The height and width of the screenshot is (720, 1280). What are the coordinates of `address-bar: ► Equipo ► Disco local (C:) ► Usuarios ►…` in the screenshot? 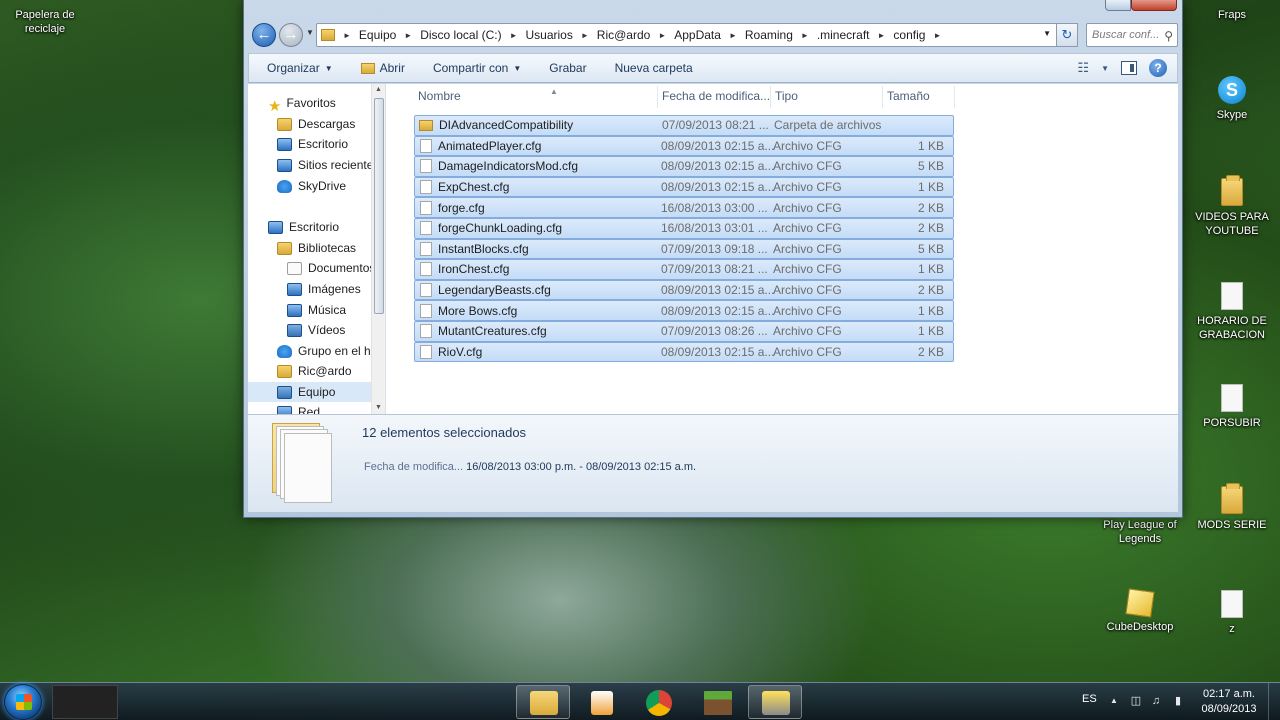 It's located at (697, 35).